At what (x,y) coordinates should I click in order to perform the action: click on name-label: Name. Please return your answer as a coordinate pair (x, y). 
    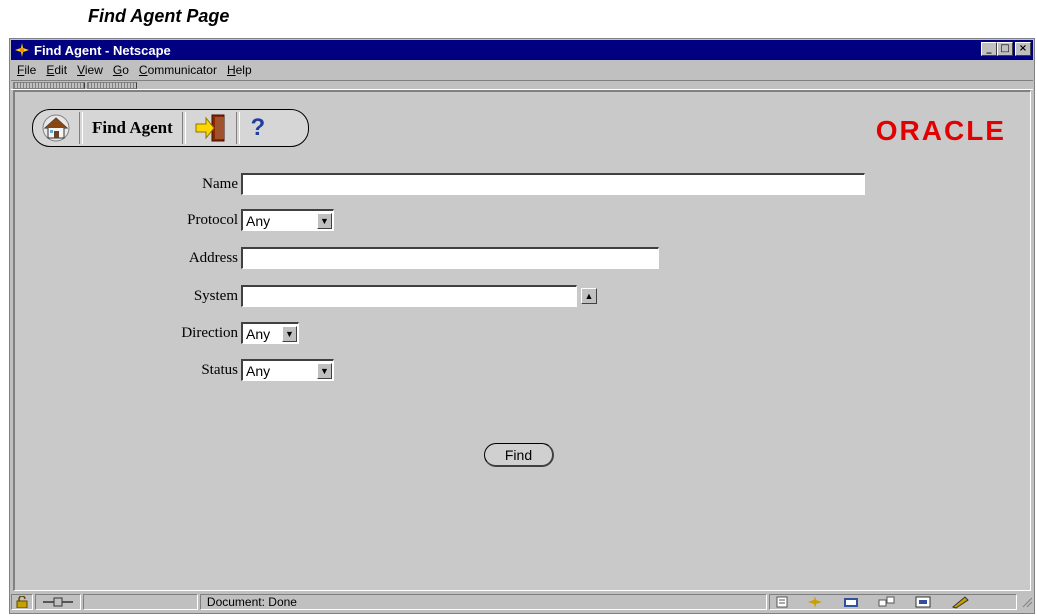
    Looking at the image, I should click on (220, 183).